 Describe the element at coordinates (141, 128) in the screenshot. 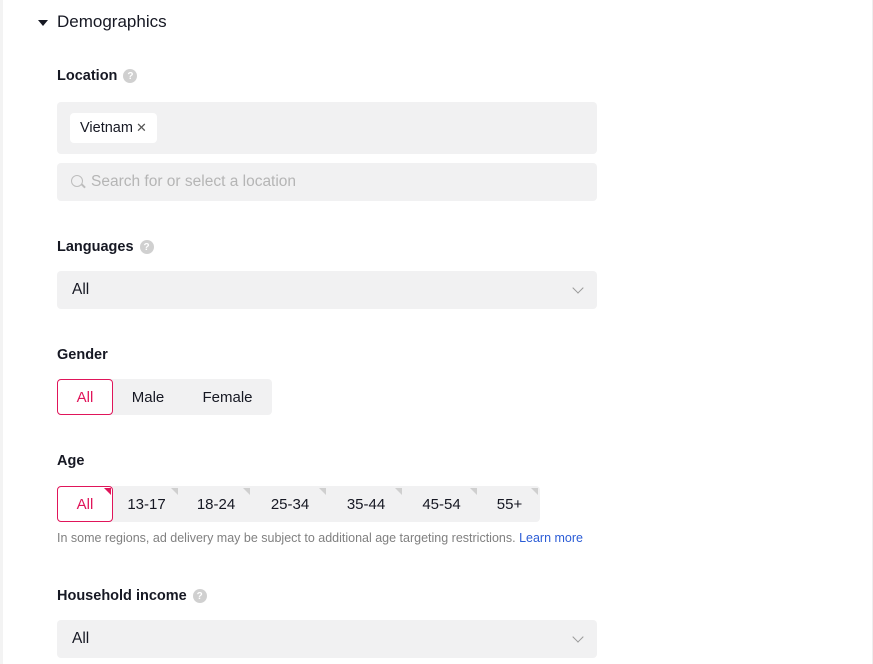

I see `close-icon: ✕` at that location.